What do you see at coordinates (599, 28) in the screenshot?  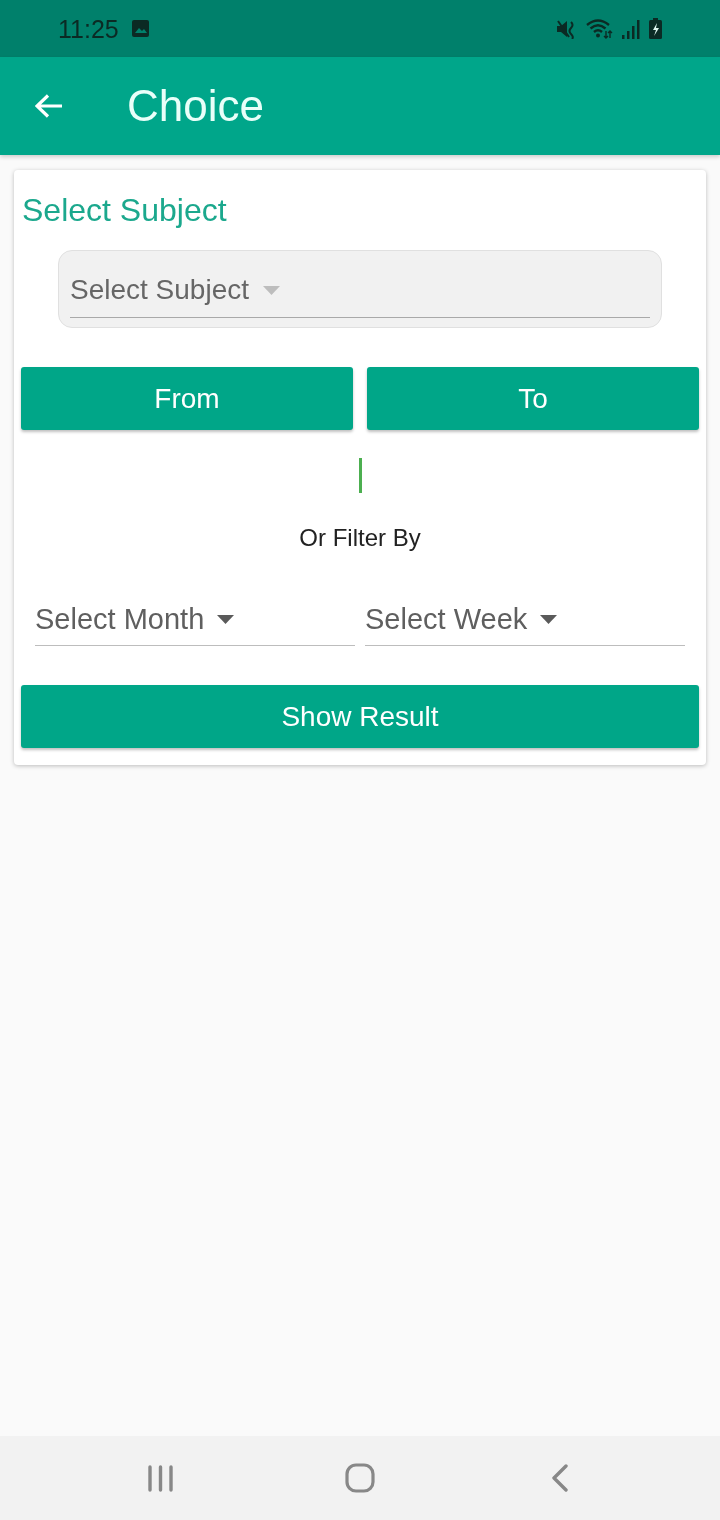 I see `wifi-icon` at bounding box center [599, 28].